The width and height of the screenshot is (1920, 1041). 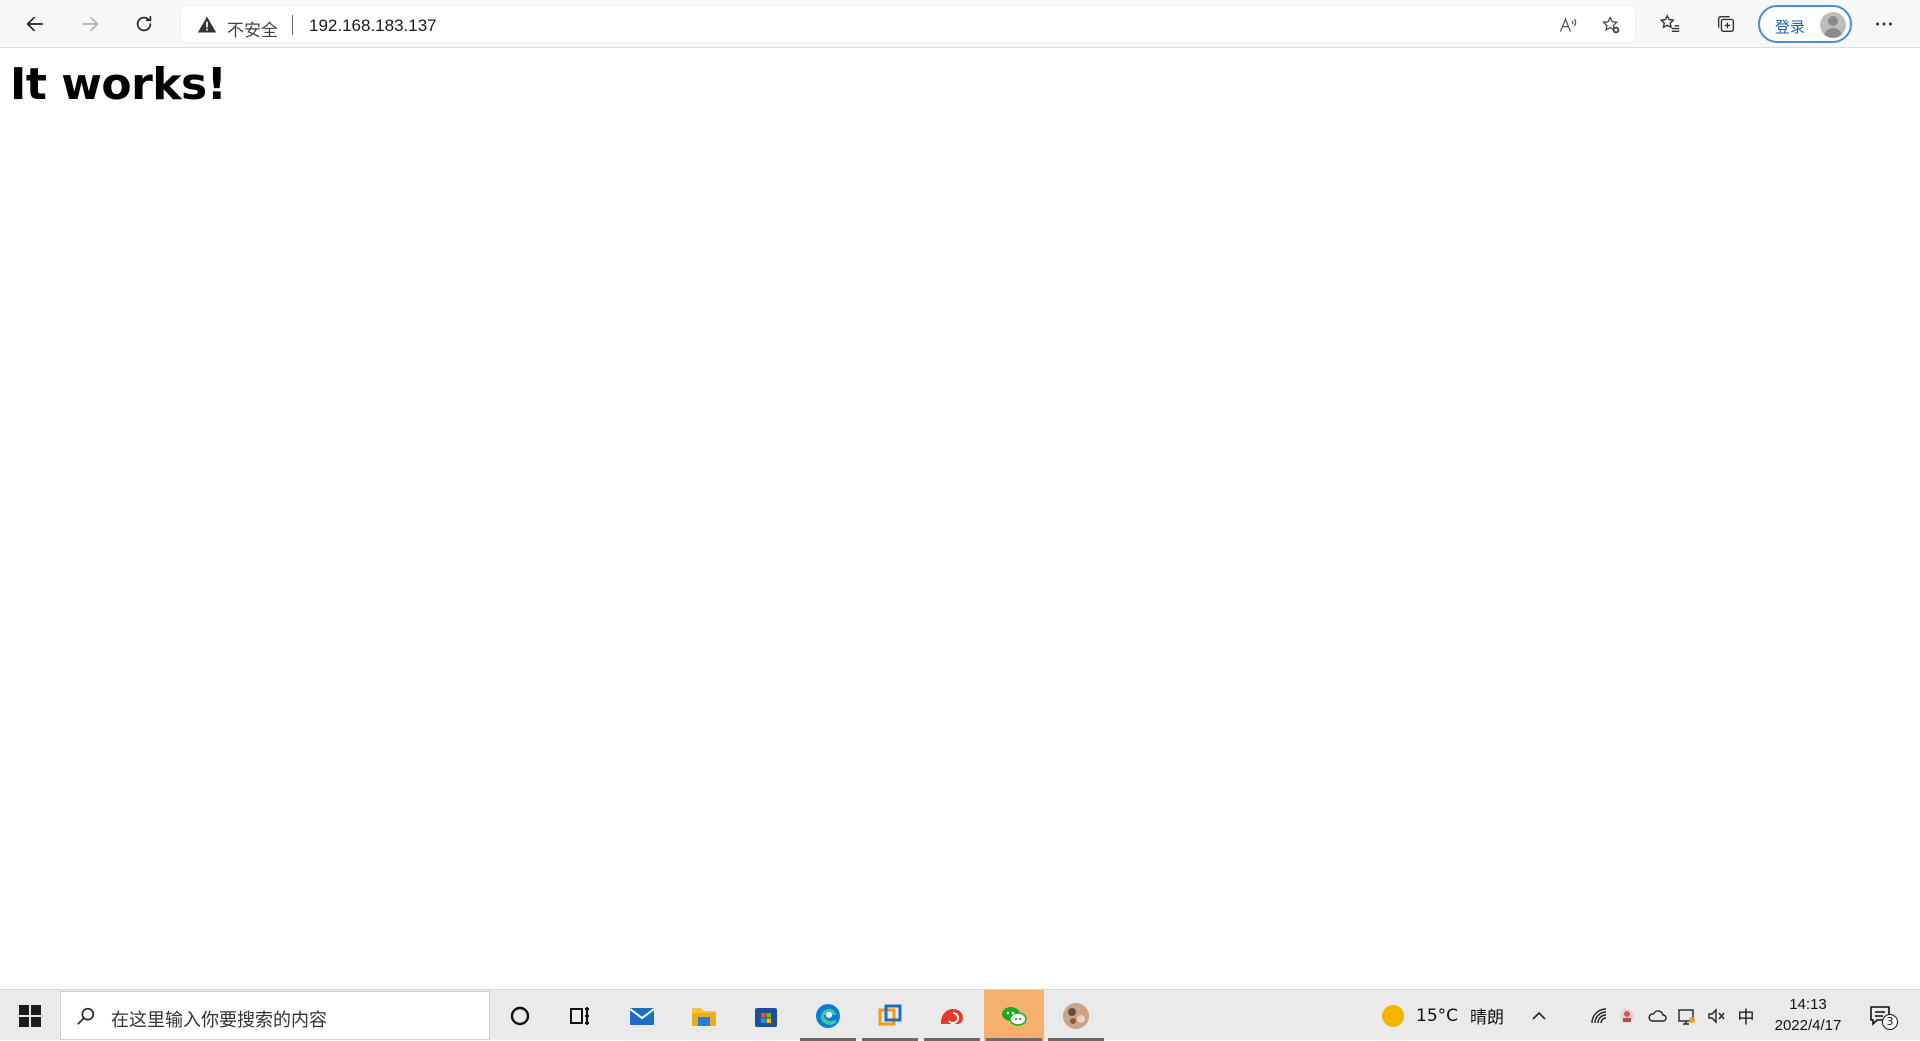 I want to click on collections-icon, so click(x=1726, y=24).